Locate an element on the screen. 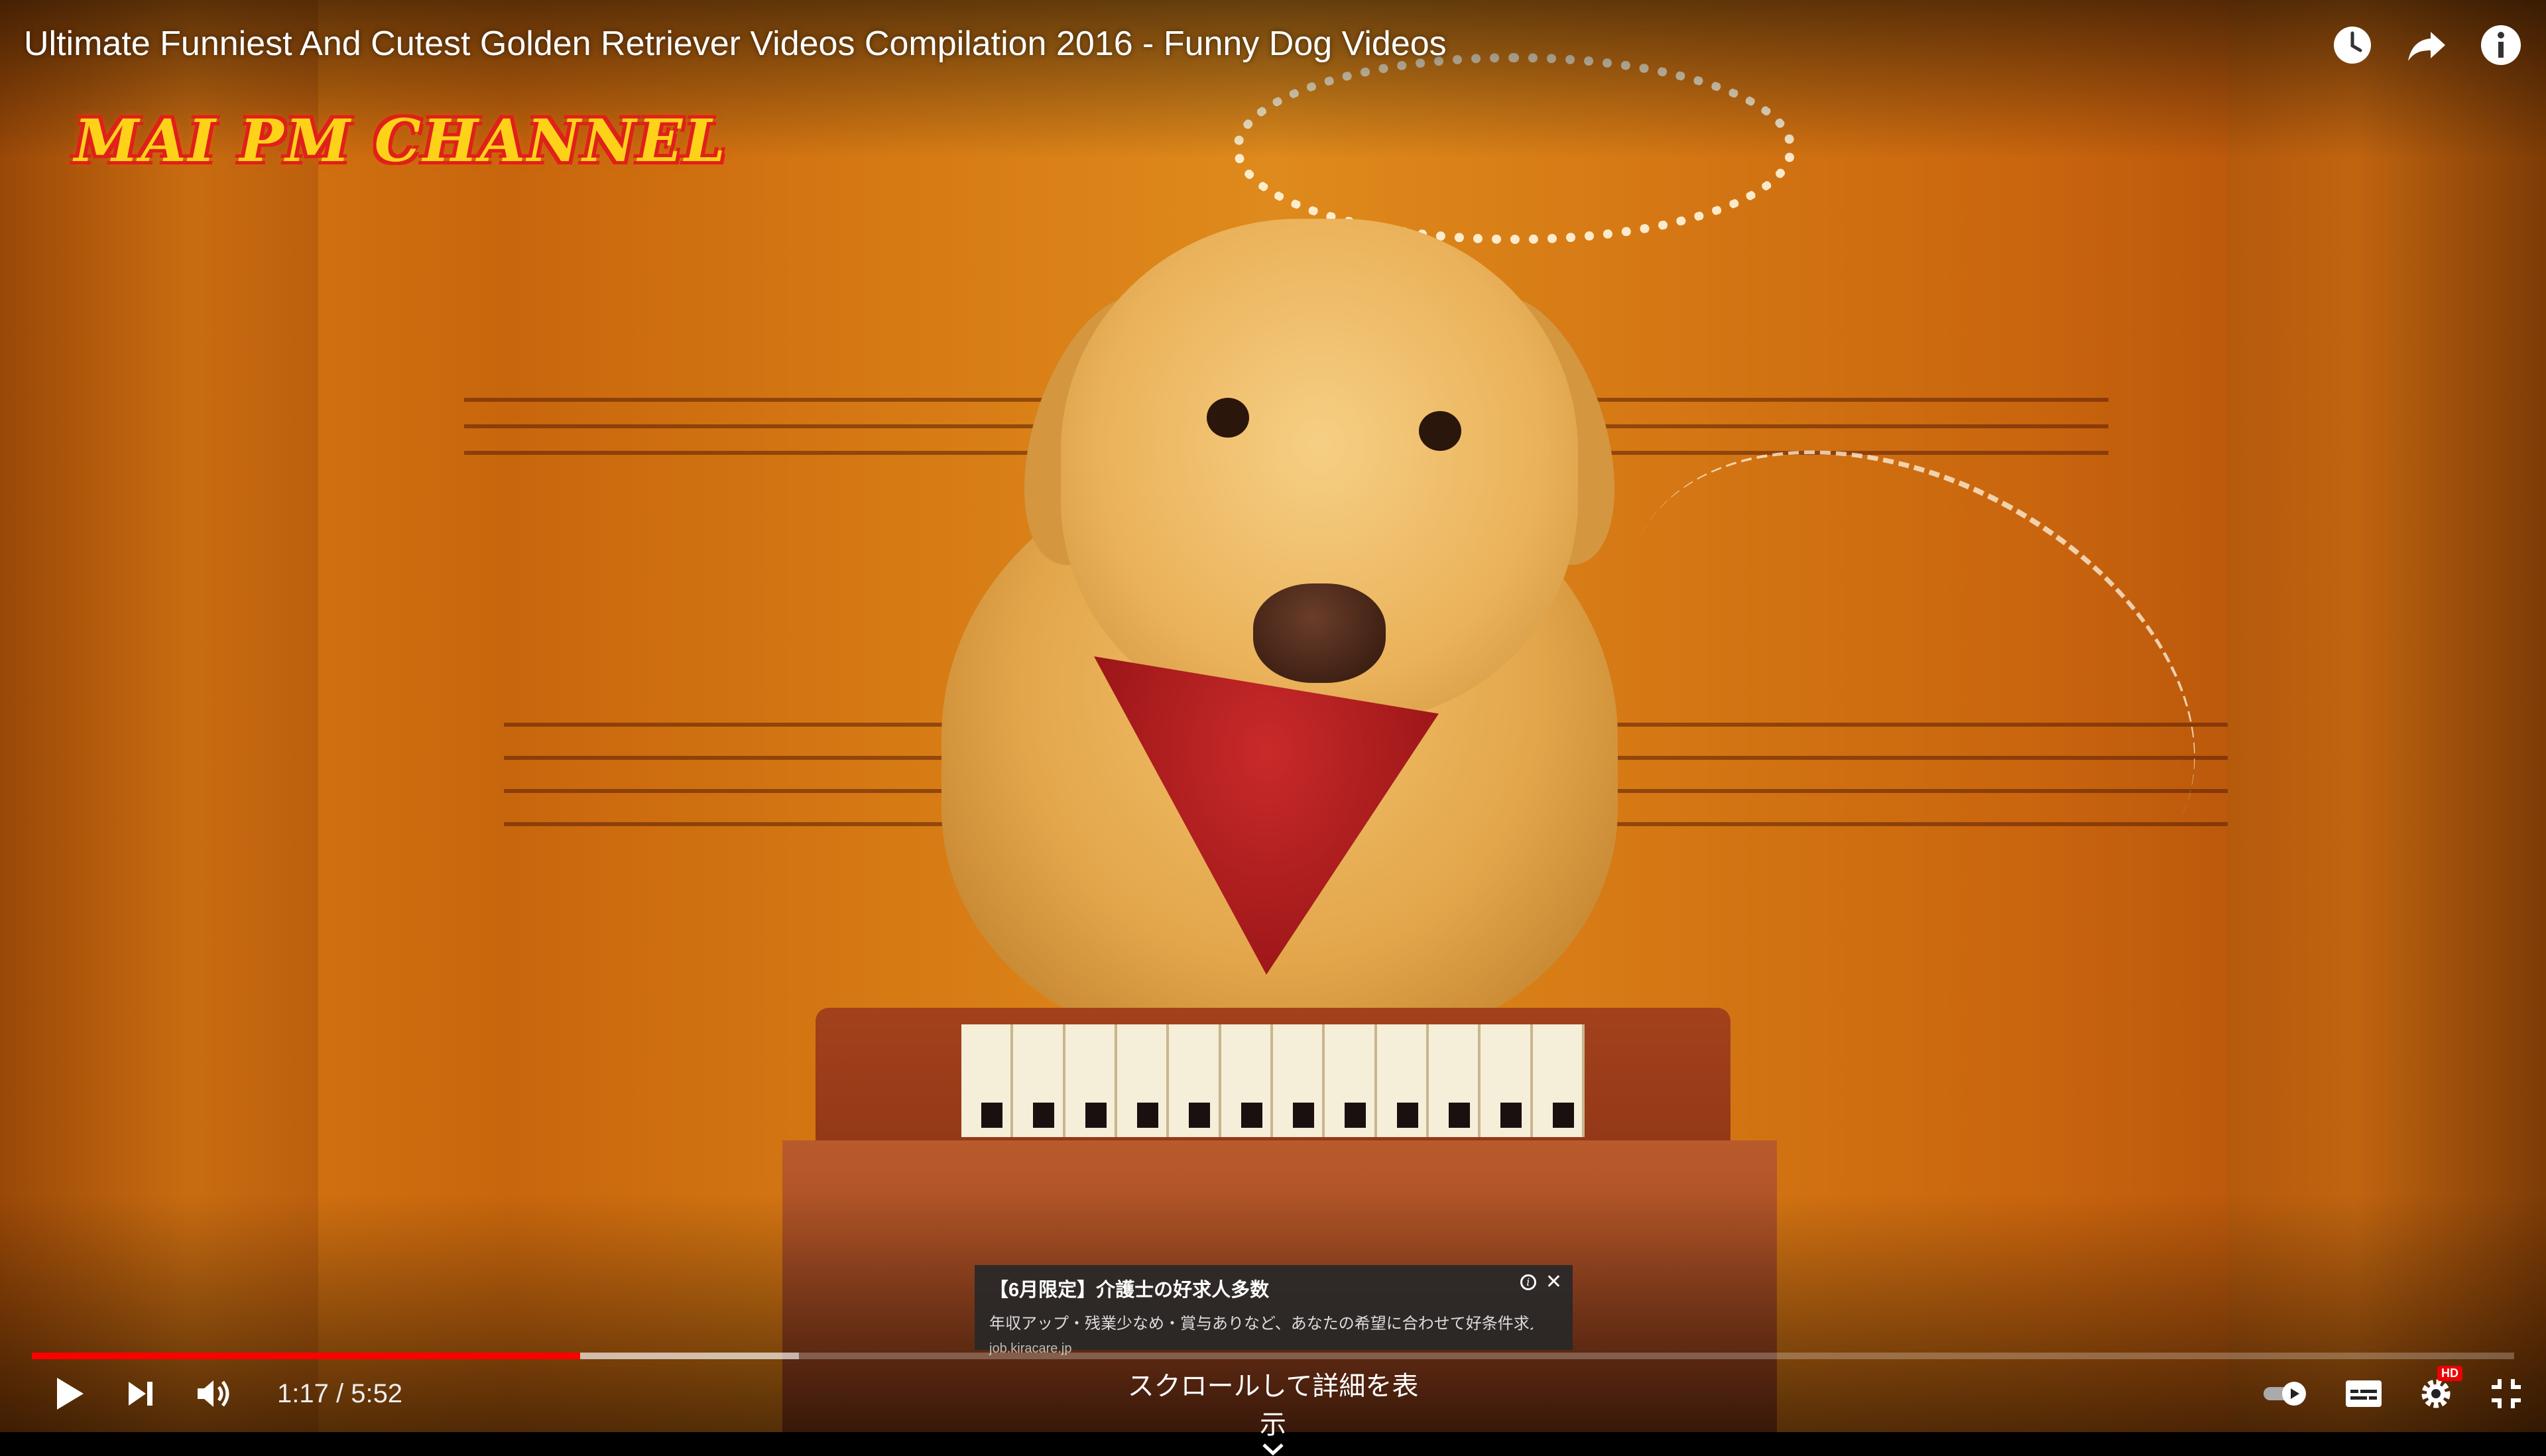 This screenshot has width=2546, height=1456. chevron-down-icon is located at coordinates (1273, 1449).